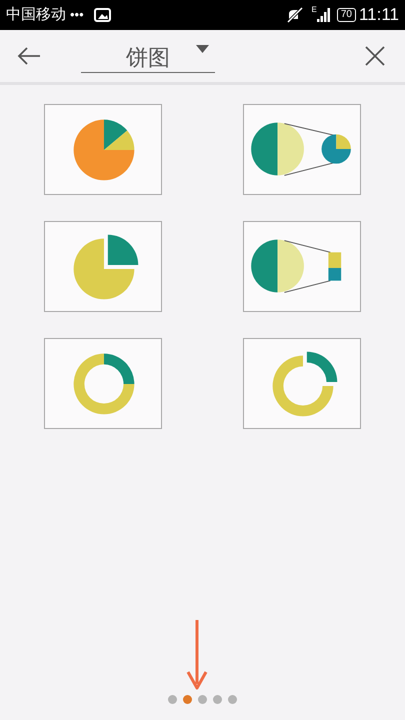 The width and height of the screenshot is (405, 720). Describe the element at coordinates (202, 49) in the screenshot. I see `dropdown-caret-icon` at that location.